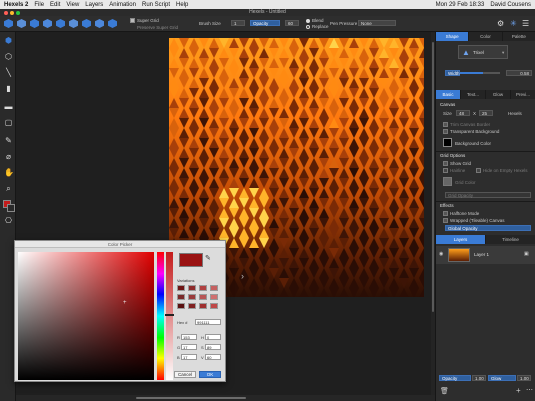 This screenshot has width=535, height=401. I want to click on eyedropper-icon: ✎, so click(208, 258).